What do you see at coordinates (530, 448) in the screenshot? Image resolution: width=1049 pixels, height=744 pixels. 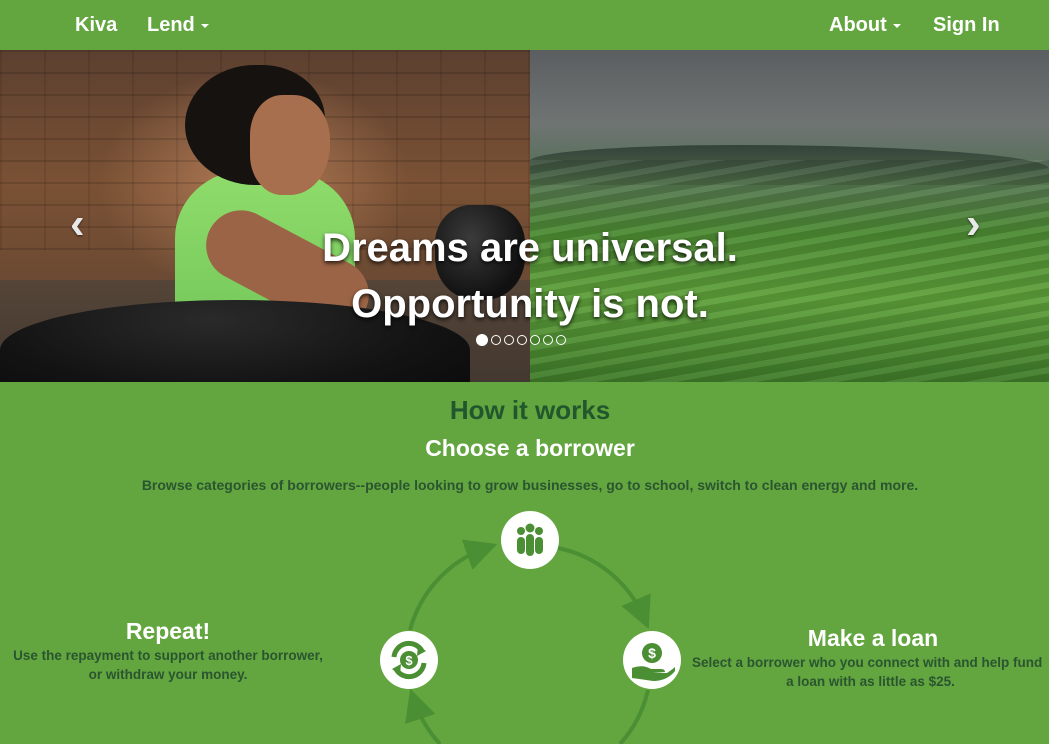 I see `choose-borrower-heading: Choose a borrower` at bounding box center [530, 448].